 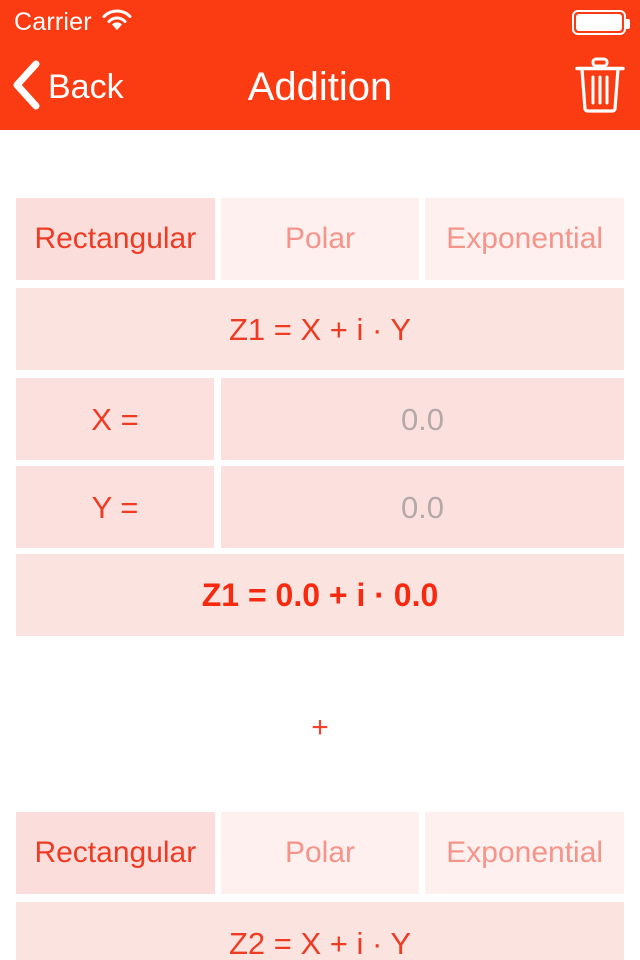 I want to click on operand1-field-x-row: X = 0.0, so click(x=320, y=419).